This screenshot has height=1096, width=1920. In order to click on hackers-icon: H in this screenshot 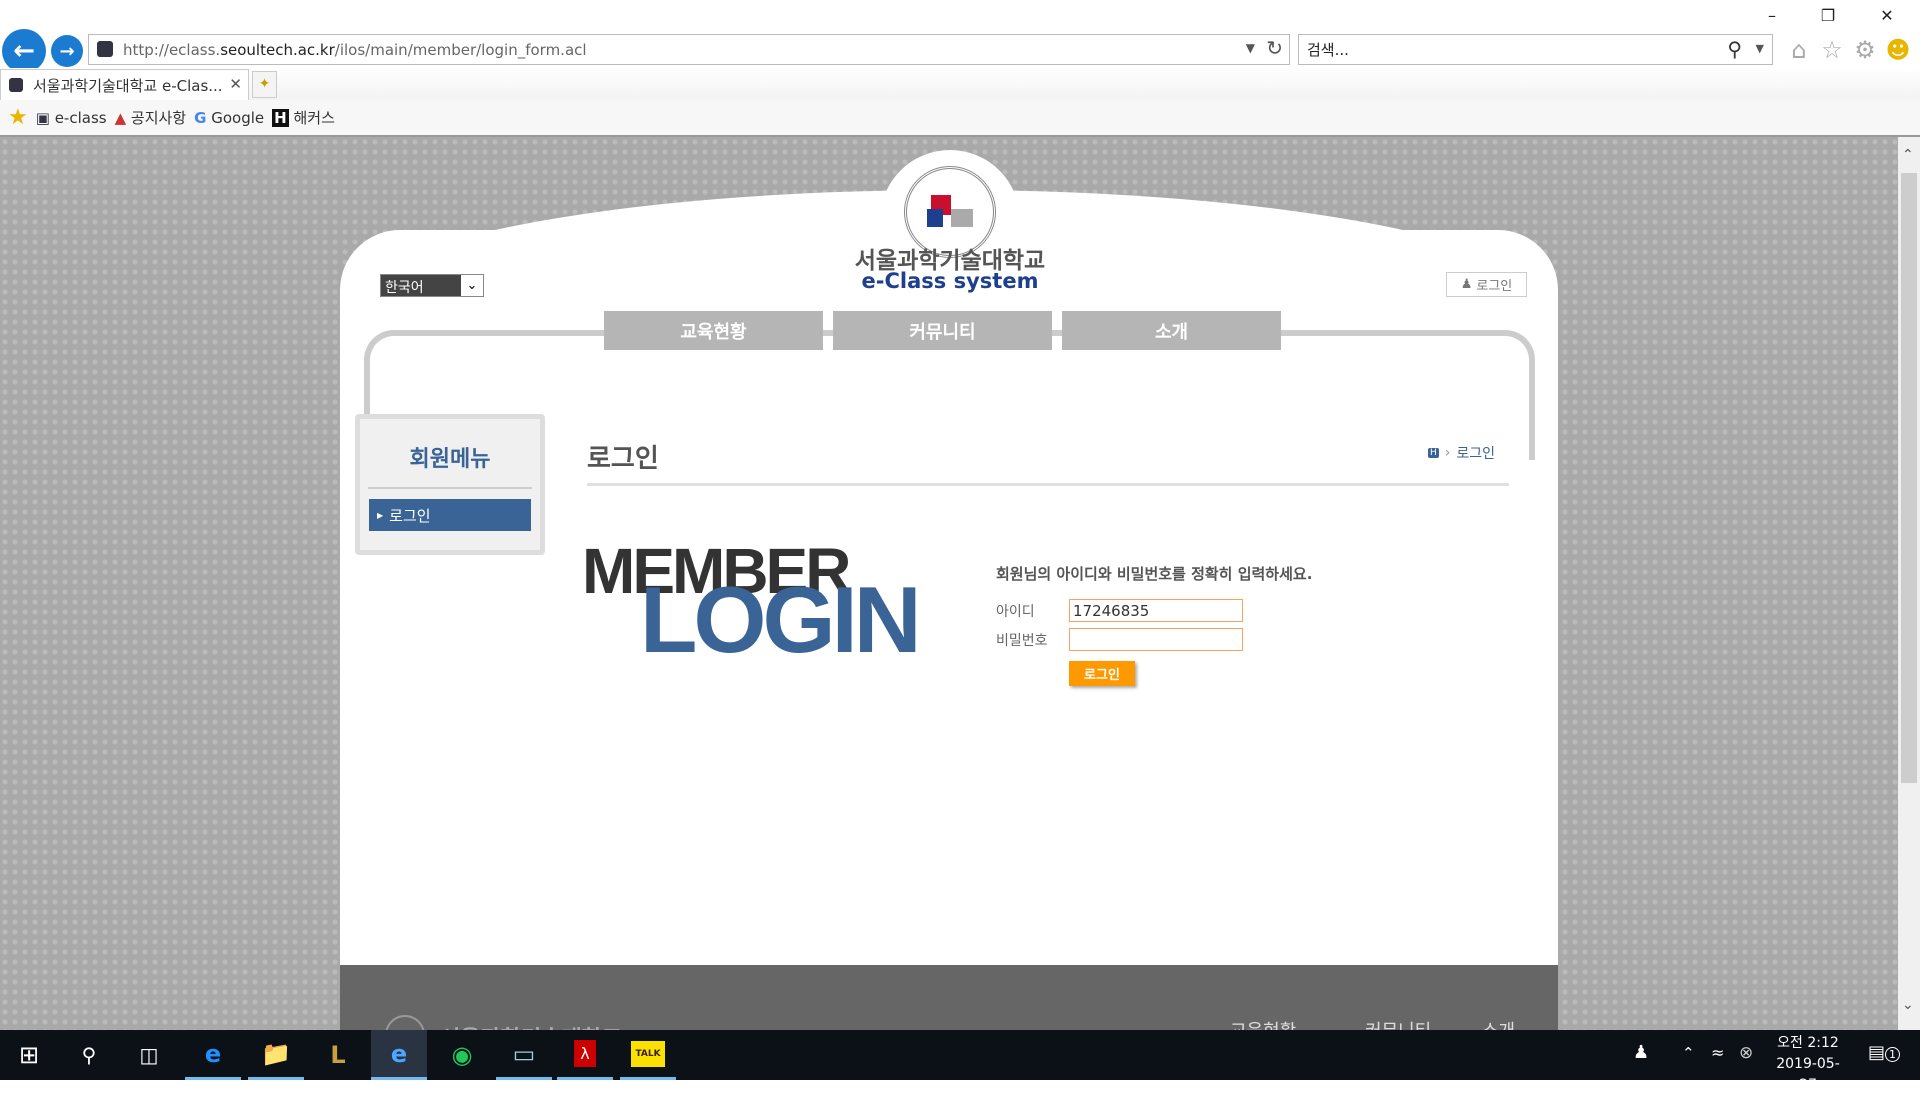, I will do `click(280, 118)`.